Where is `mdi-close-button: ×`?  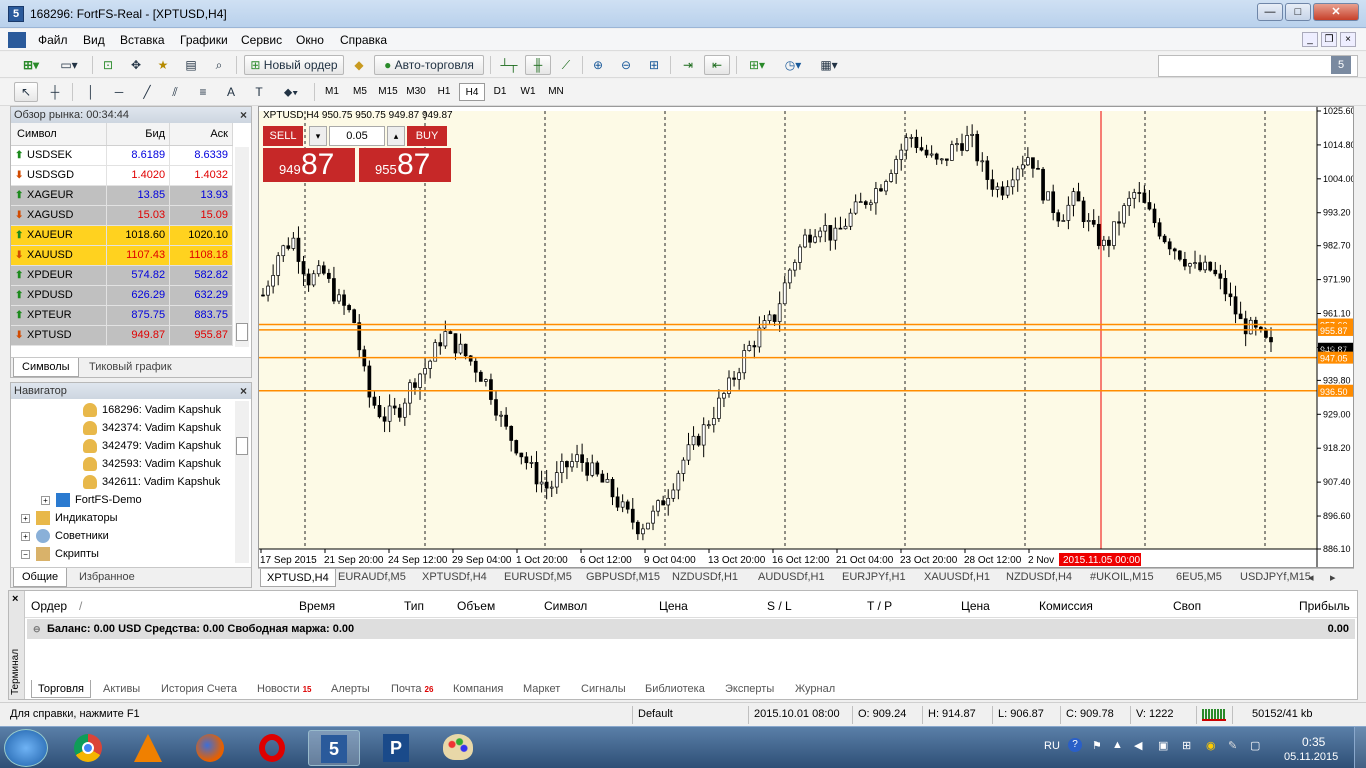 mdi-close-button: × is located at coordinates (1348, 39).